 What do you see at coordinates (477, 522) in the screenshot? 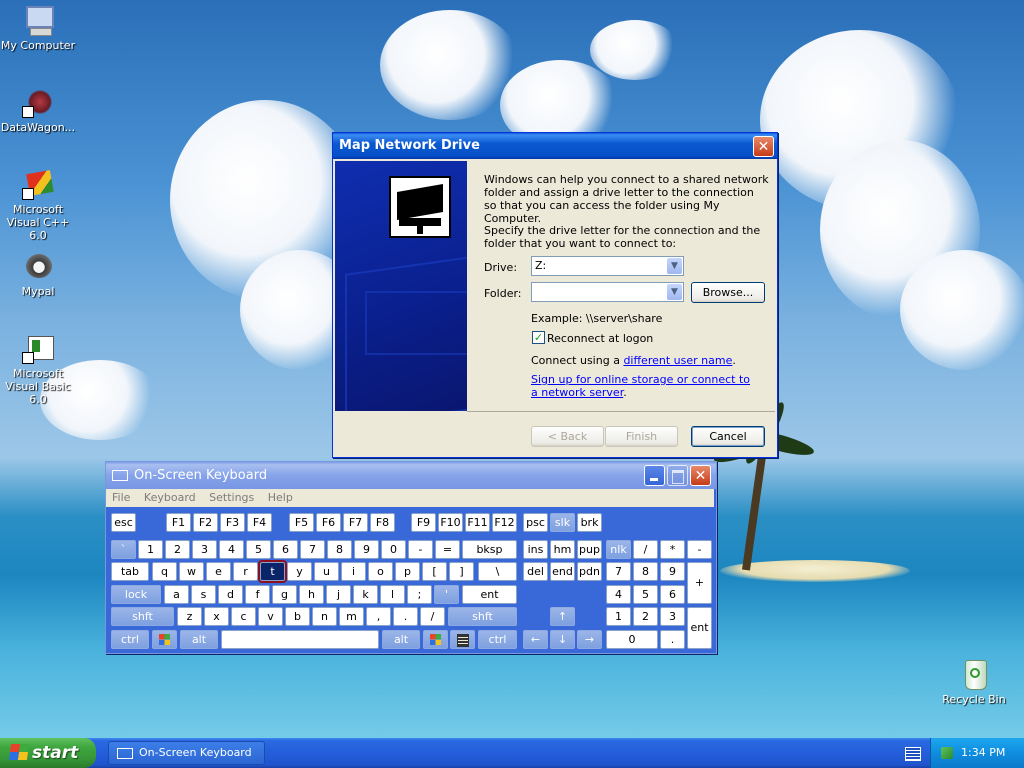
I see `key-f11: F11` at bounding box center [477, 522].